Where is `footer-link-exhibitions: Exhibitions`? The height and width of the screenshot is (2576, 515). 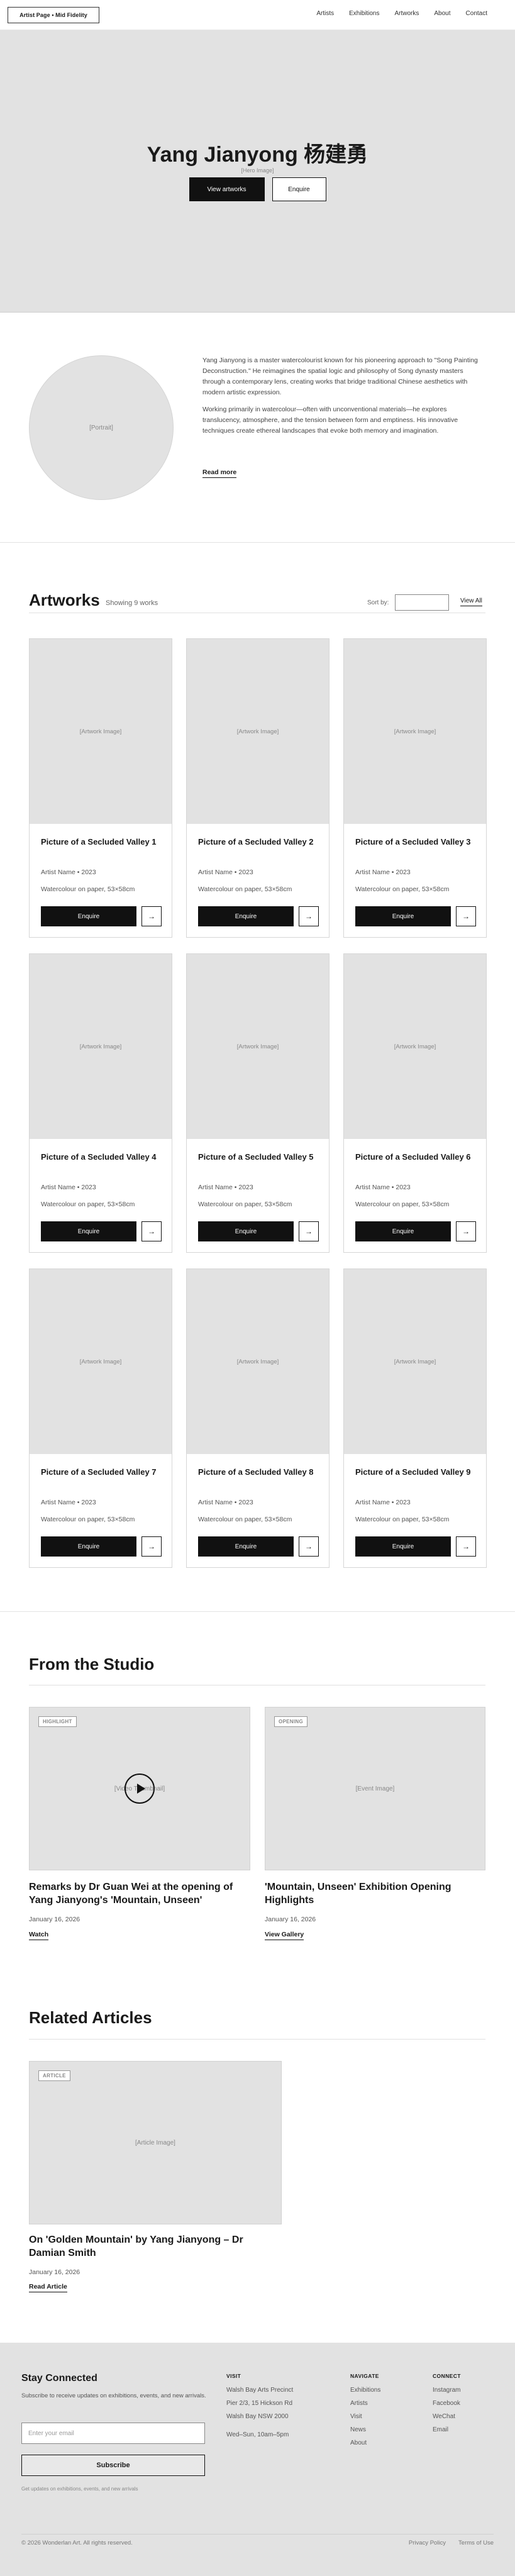
footer-link-exhibitions: Exhibitions is located at coordinates (365, 2390).